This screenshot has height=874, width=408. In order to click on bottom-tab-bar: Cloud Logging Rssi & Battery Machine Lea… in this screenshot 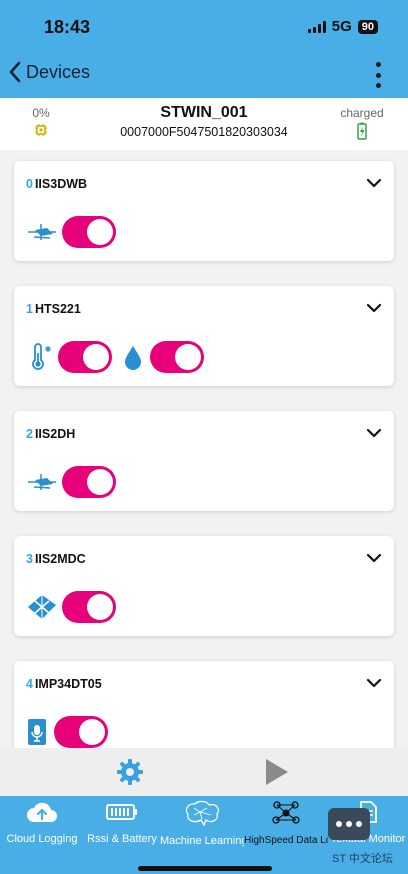, I will do `click(204, 835)`.